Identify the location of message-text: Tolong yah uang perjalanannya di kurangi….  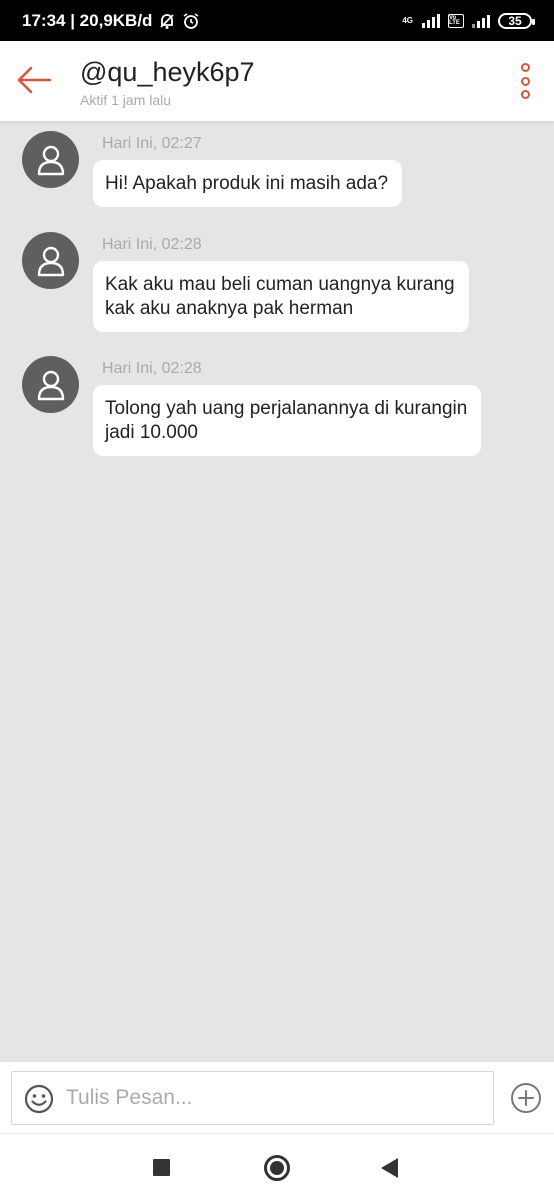
(286, 408).